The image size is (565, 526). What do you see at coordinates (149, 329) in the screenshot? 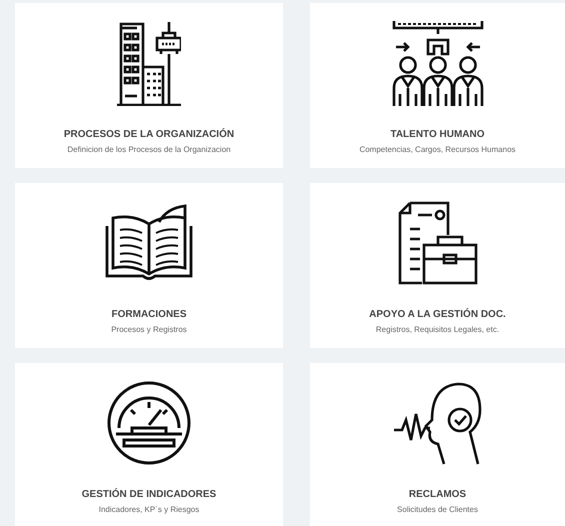
I see `tile-subtitle: Procesos y Registros` at bounding box center [149, 329].